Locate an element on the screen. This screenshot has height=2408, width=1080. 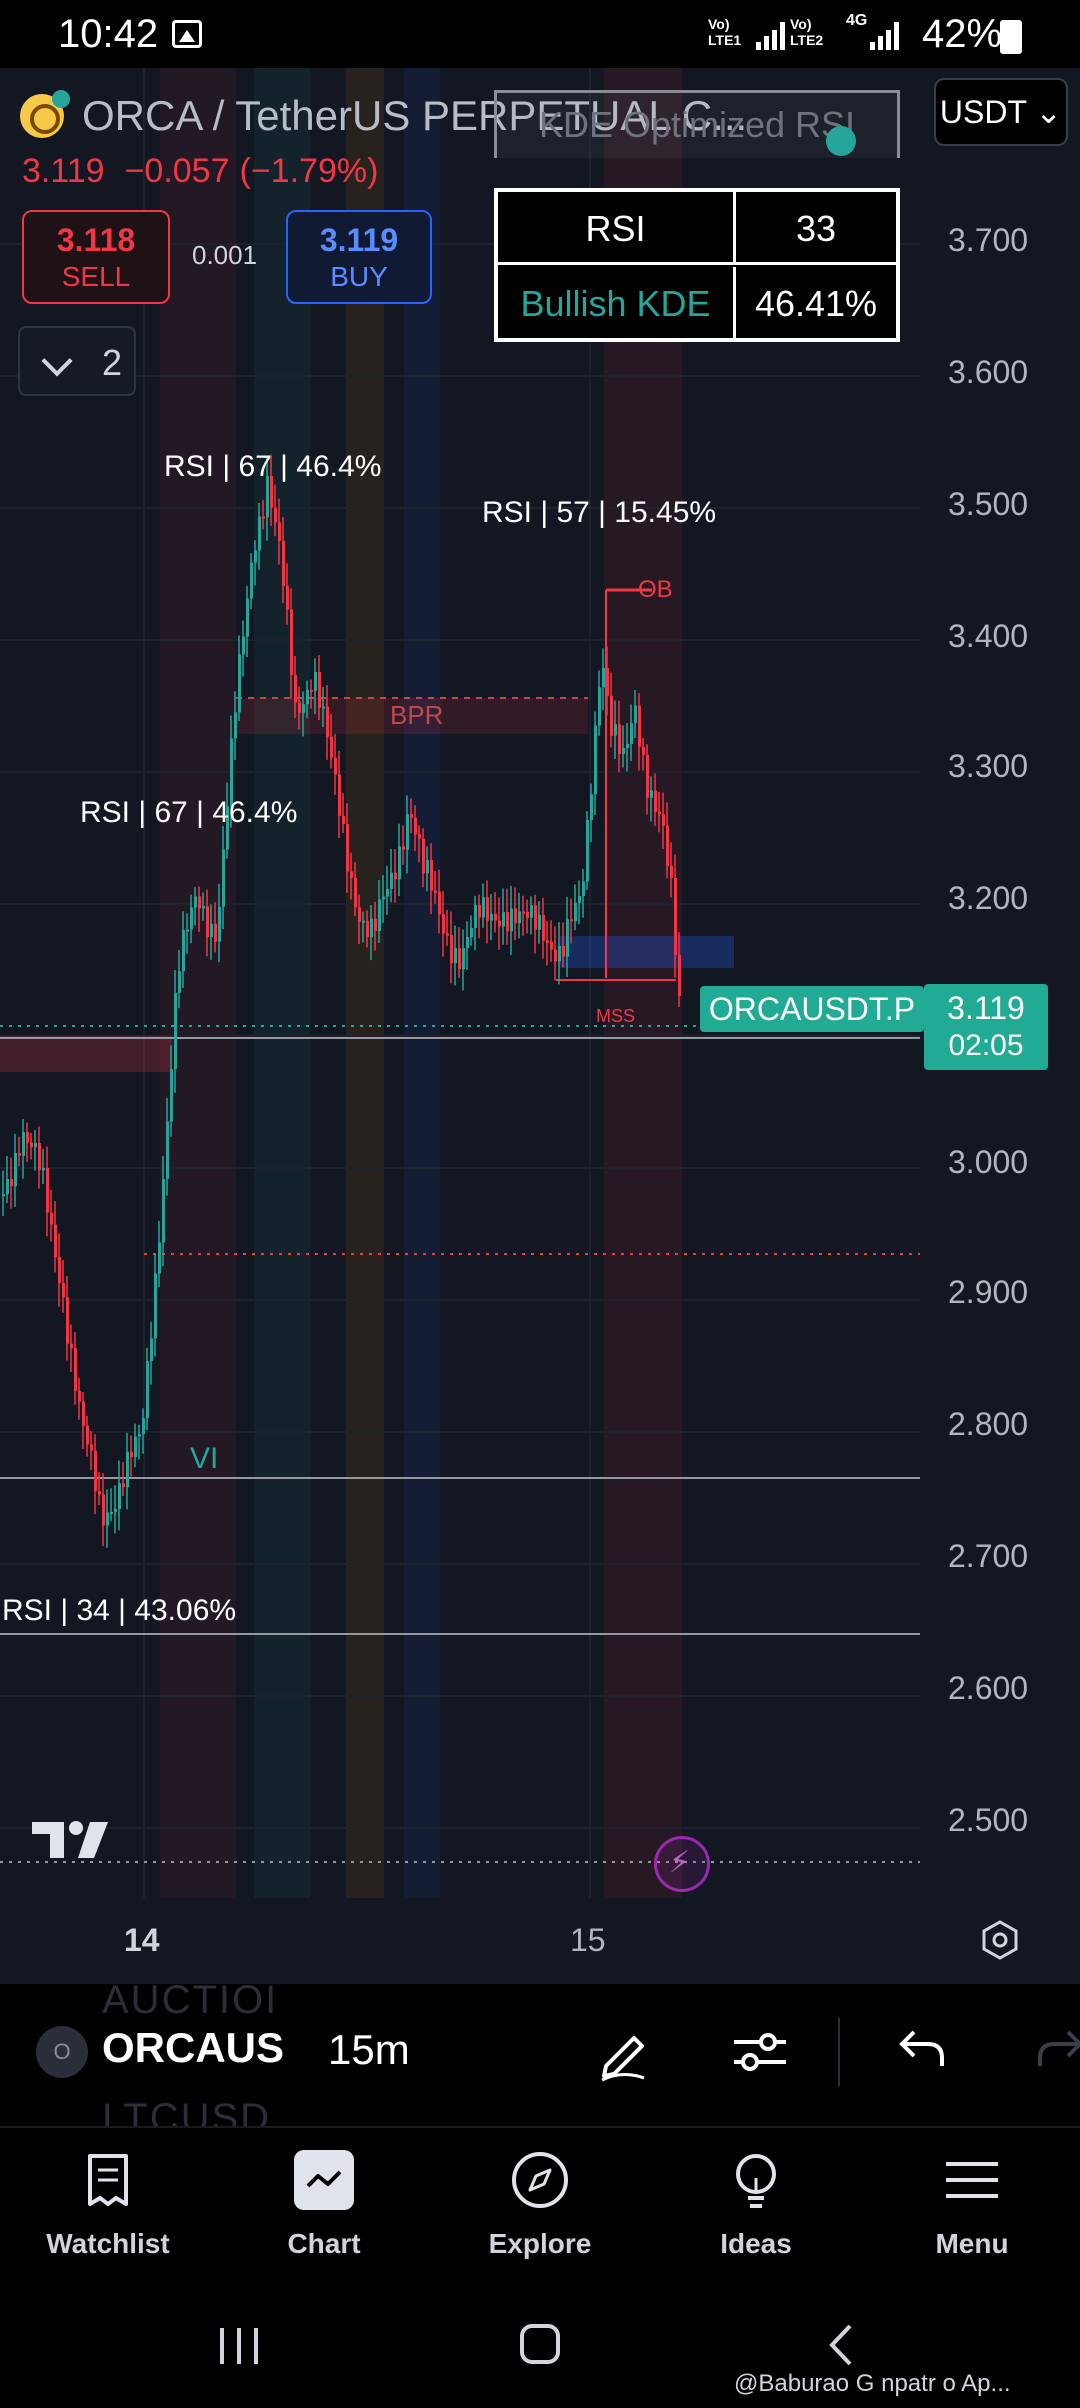
symbol-avatar: O is located at coordinates (62, 2052).